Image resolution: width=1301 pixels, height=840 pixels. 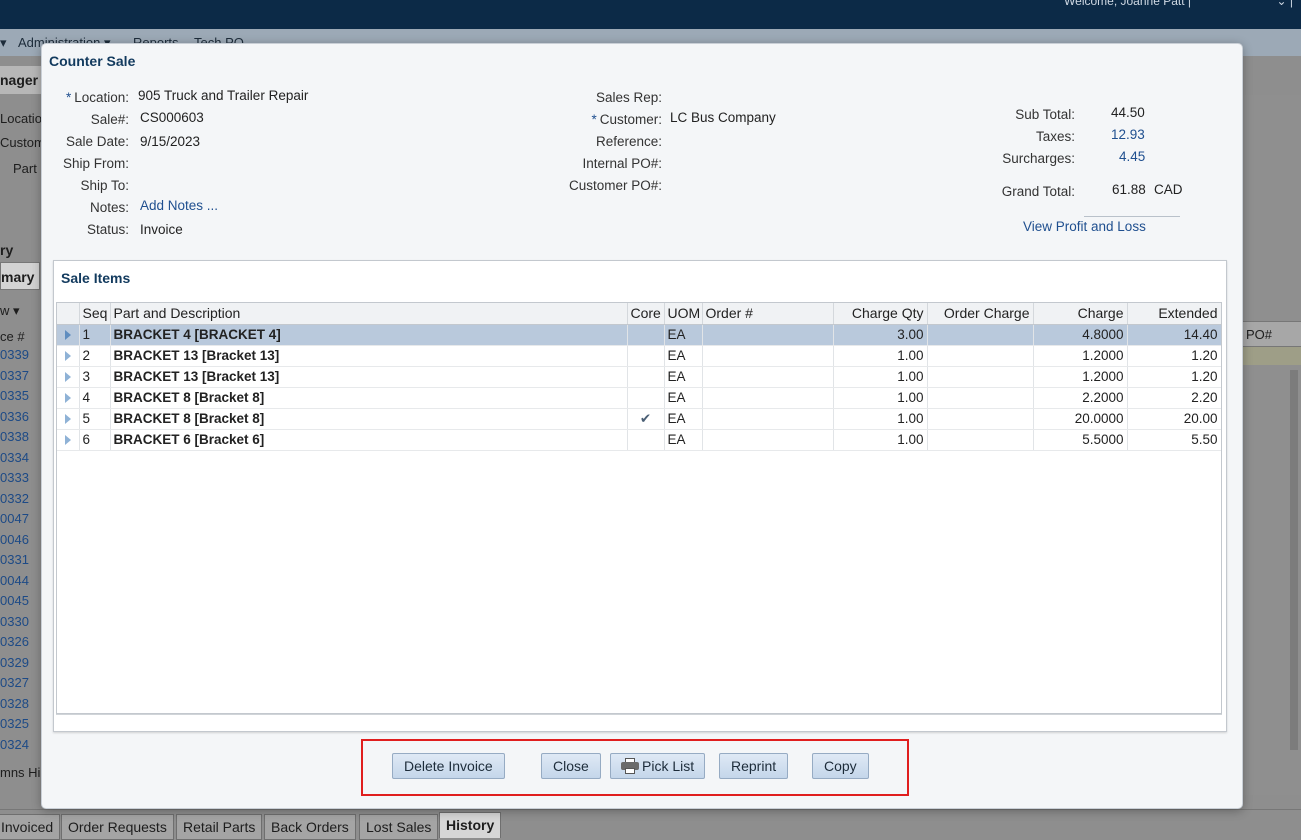 I want to click on dialog-title: Counter Sale, so click(x=92, y=61).